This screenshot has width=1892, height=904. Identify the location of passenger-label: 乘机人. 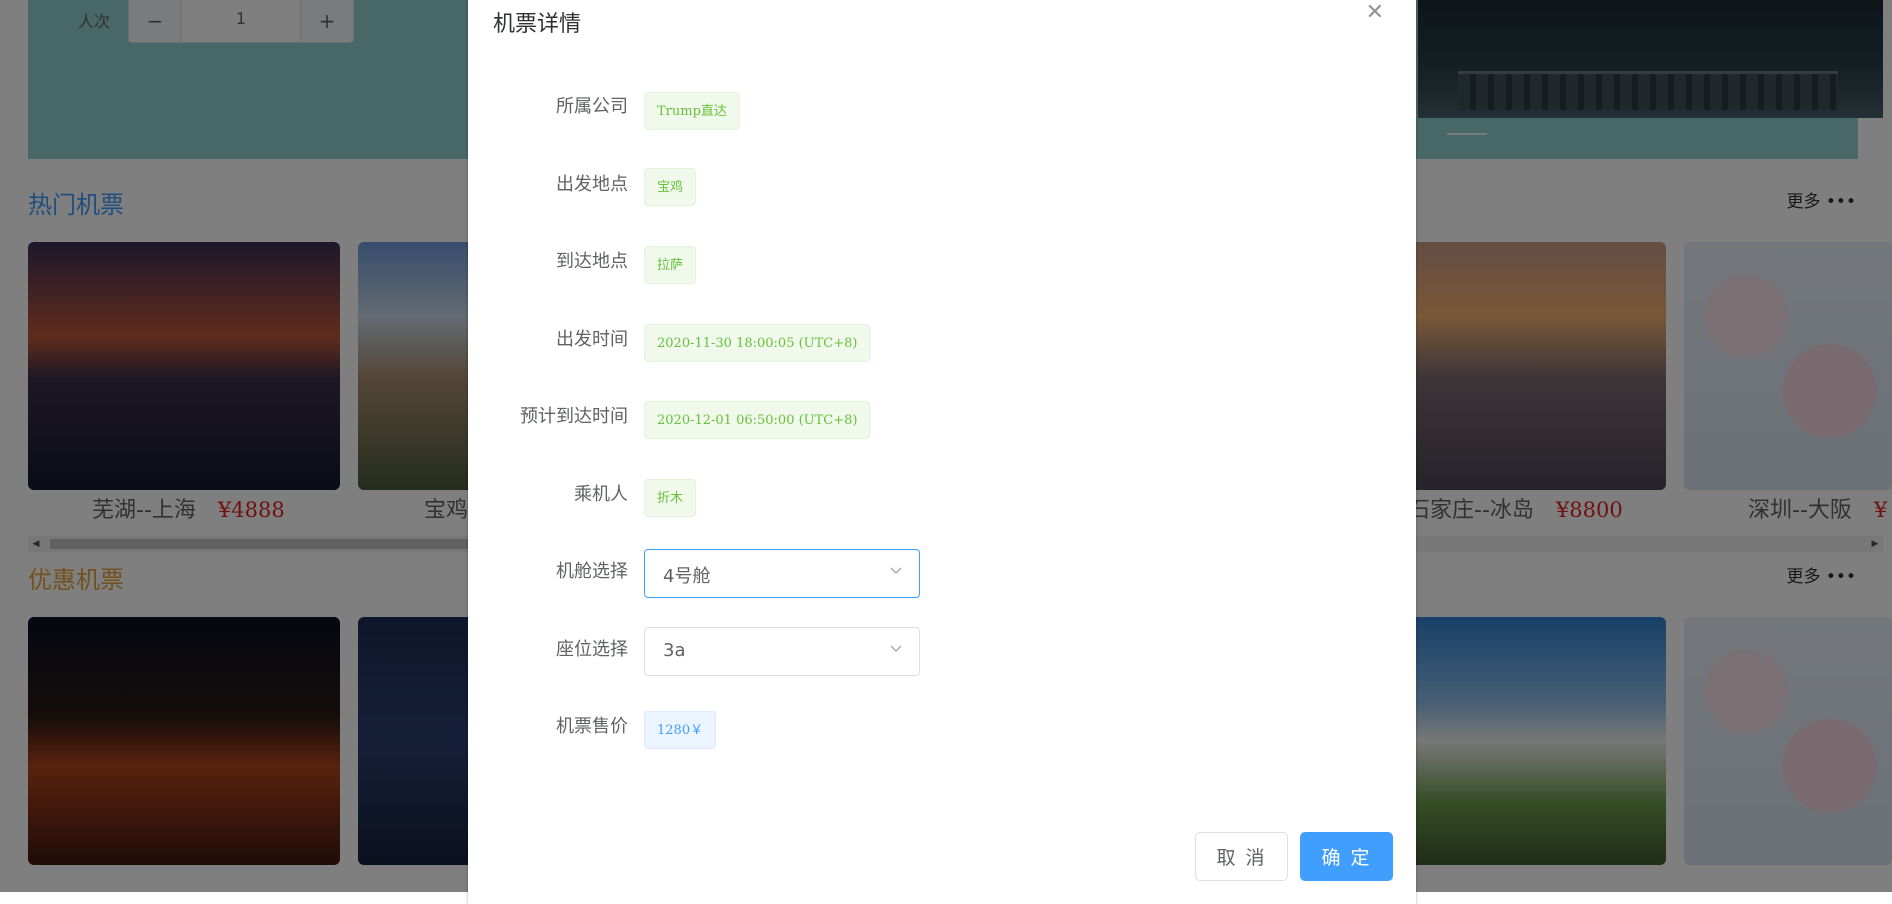
(601, 494).